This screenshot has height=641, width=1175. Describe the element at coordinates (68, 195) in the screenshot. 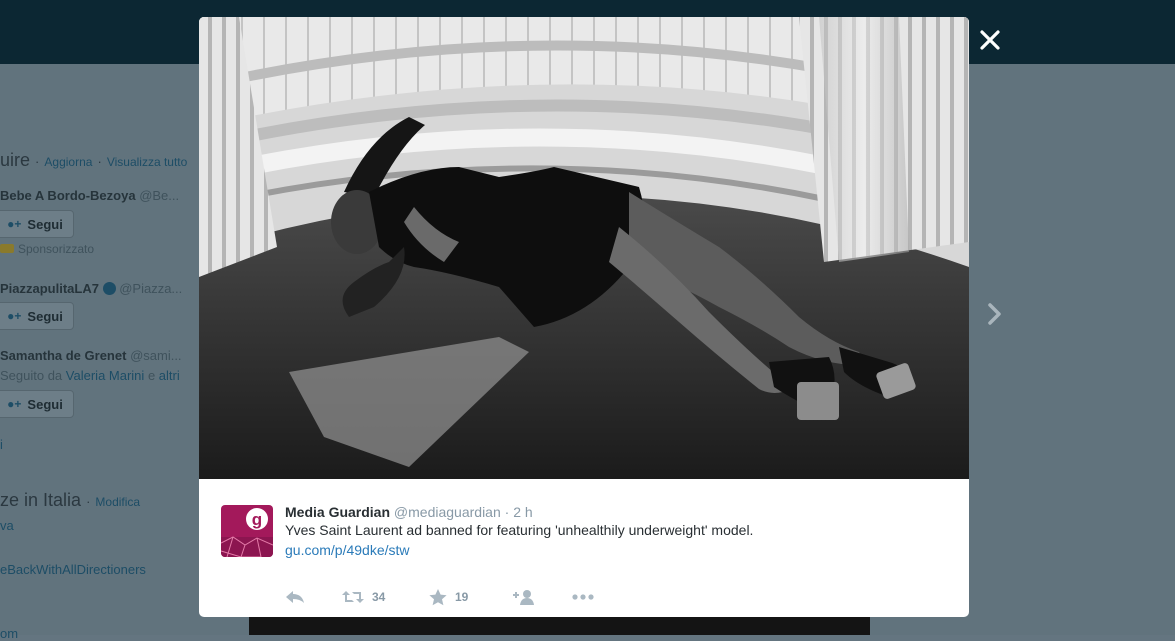

I see `suggestion-name: Bebe A Bordo-Bezoya` at that location.